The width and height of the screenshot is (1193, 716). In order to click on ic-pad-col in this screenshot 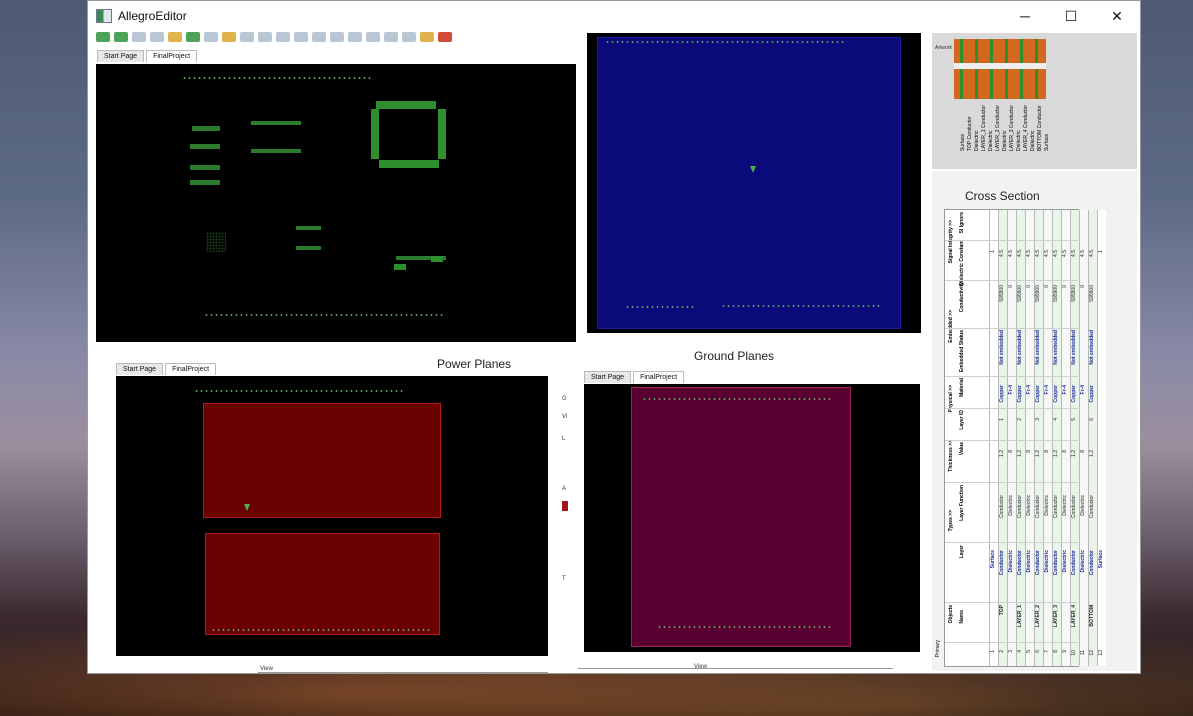, I will do `click(375, 134)`.